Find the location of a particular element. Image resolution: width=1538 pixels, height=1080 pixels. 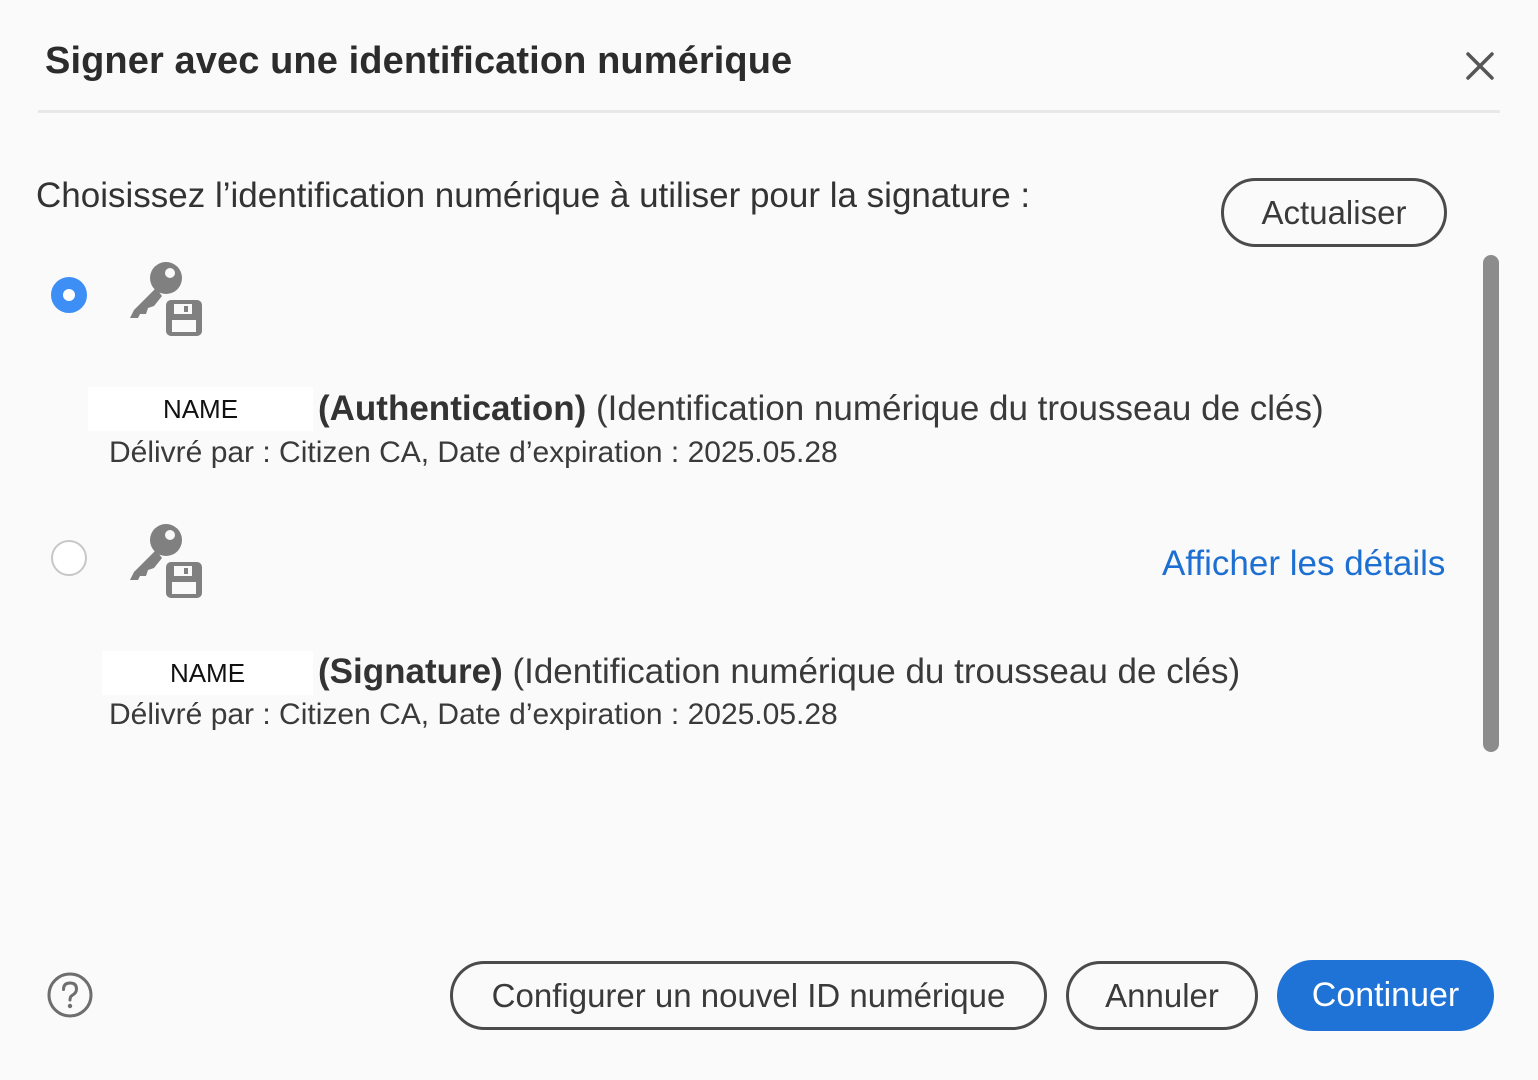

id-radio-signature is located at coordinates (69, 558).